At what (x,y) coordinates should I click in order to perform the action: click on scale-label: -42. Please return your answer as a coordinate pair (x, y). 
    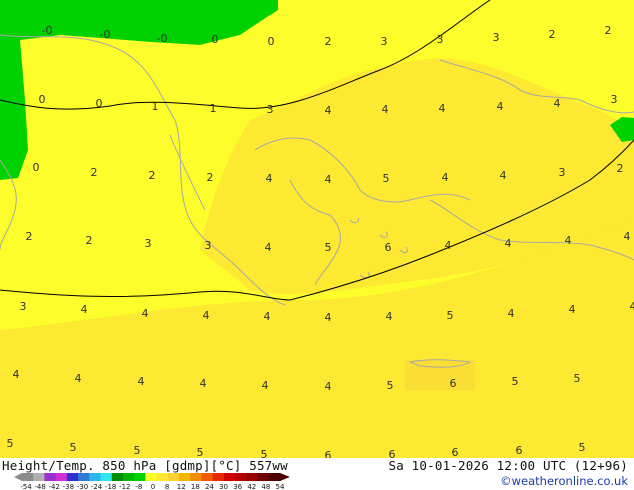
    Looking at the image, I should click on (54, 486).